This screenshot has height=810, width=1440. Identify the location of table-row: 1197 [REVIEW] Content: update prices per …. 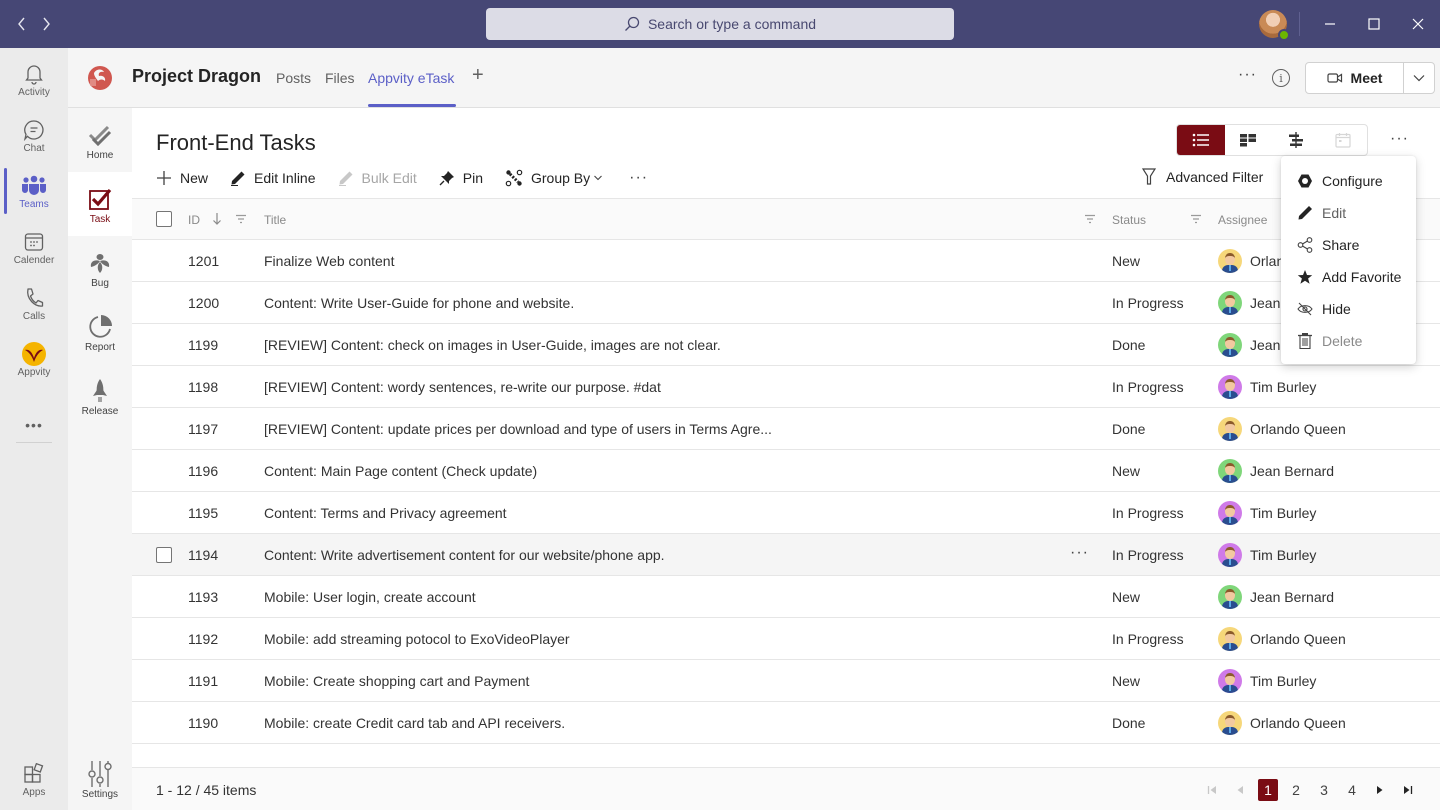
(786, 429).